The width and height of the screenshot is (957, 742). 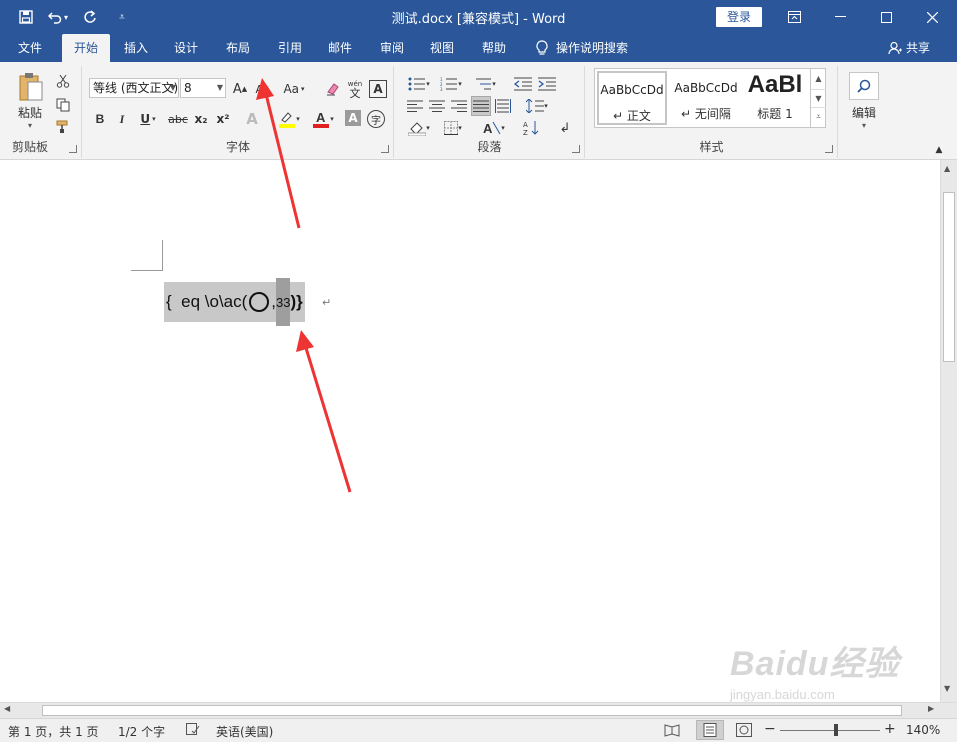 What do you see at coordinates (244, 731) in the screenshot?
I see `language: 英语(美国)` at bounding box center [244, 731].